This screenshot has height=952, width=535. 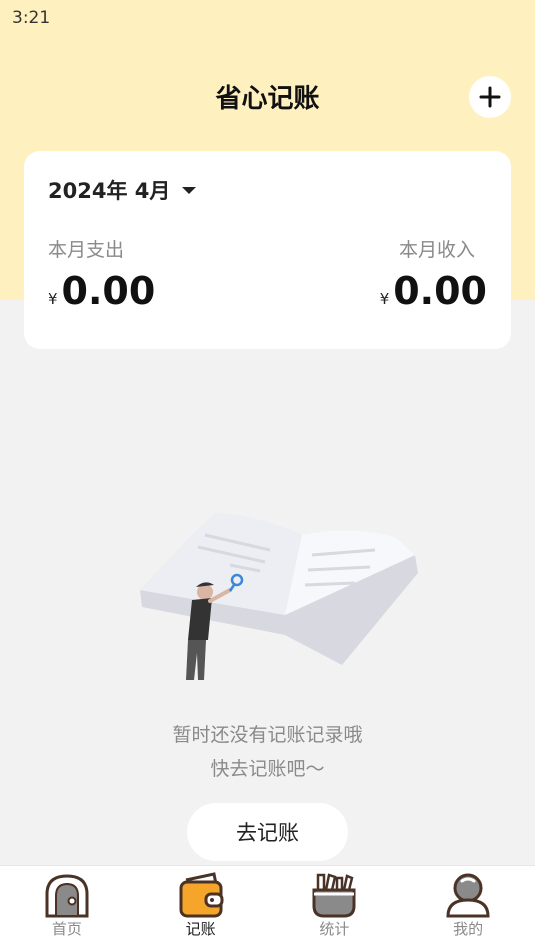 What do you see at coordinates (267, 99) in the screenshot?
I see `page-title: 省心记账` at bounding box center [267, 99].